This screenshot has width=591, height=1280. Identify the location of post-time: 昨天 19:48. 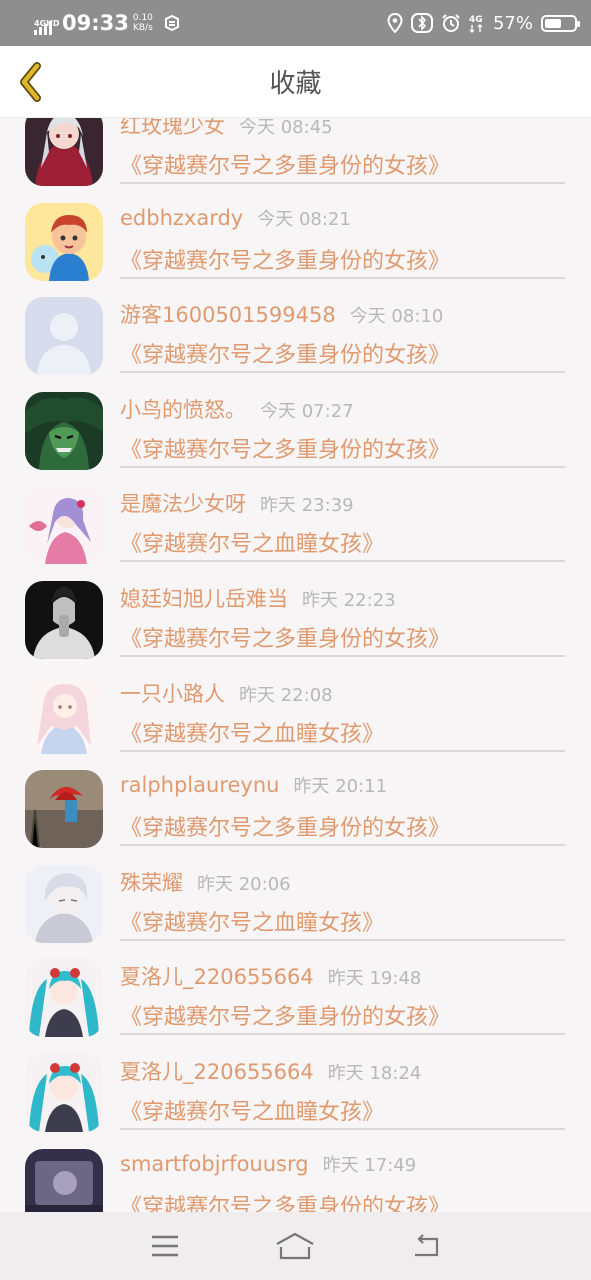
(374, 979).